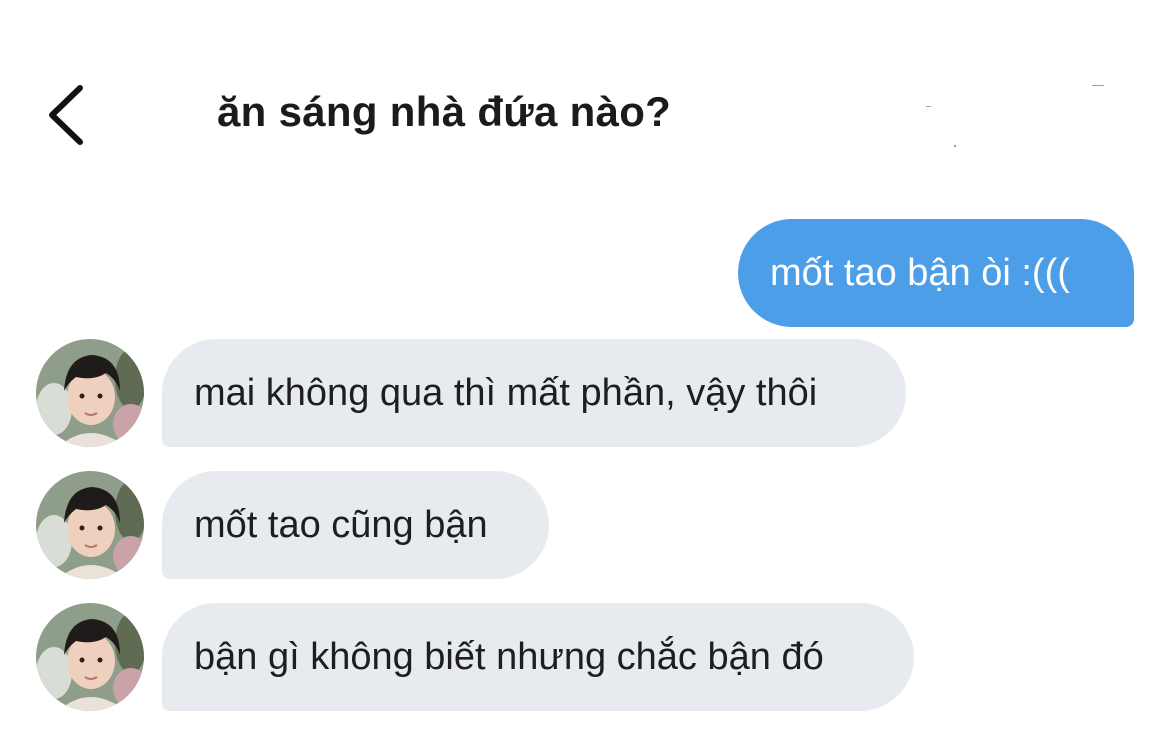 This screenshot has height=729, width=1169. I want to click on message-bubble-incoming: mai không qua thì mất phần, vậy thôi, so click(534, 393).